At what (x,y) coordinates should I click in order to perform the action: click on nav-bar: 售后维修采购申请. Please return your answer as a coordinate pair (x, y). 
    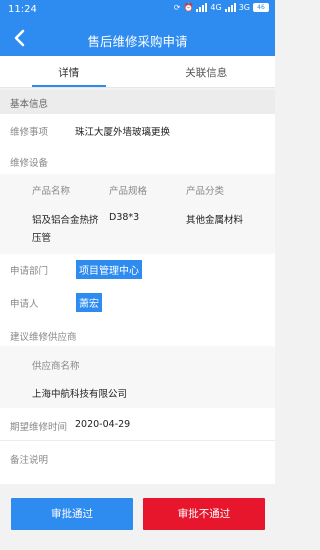
    Looking at the image, I should click on (137, 38).